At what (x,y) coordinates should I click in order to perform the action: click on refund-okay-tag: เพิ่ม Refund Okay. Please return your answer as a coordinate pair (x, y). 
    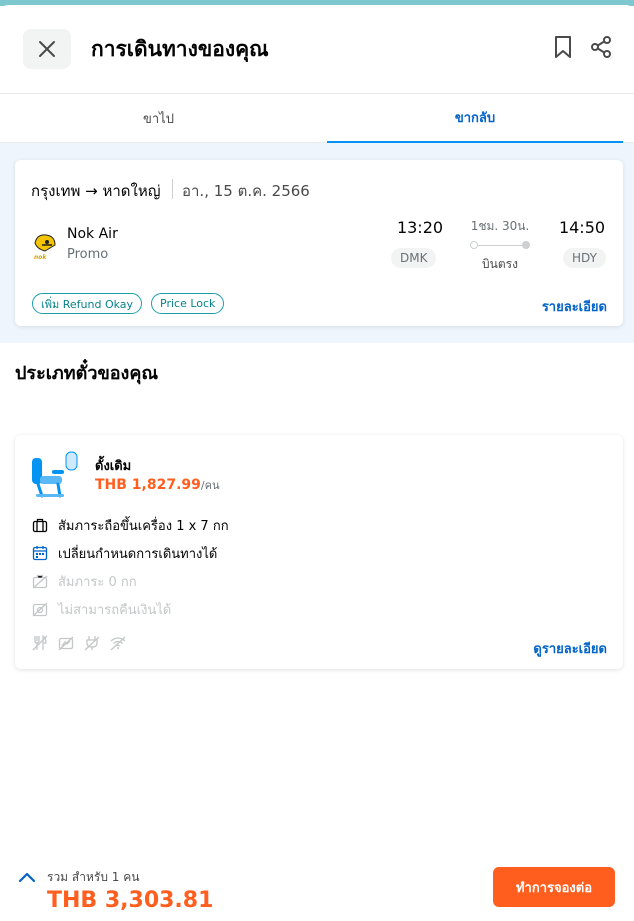
    Looking at the image, I should click on (87, 303).